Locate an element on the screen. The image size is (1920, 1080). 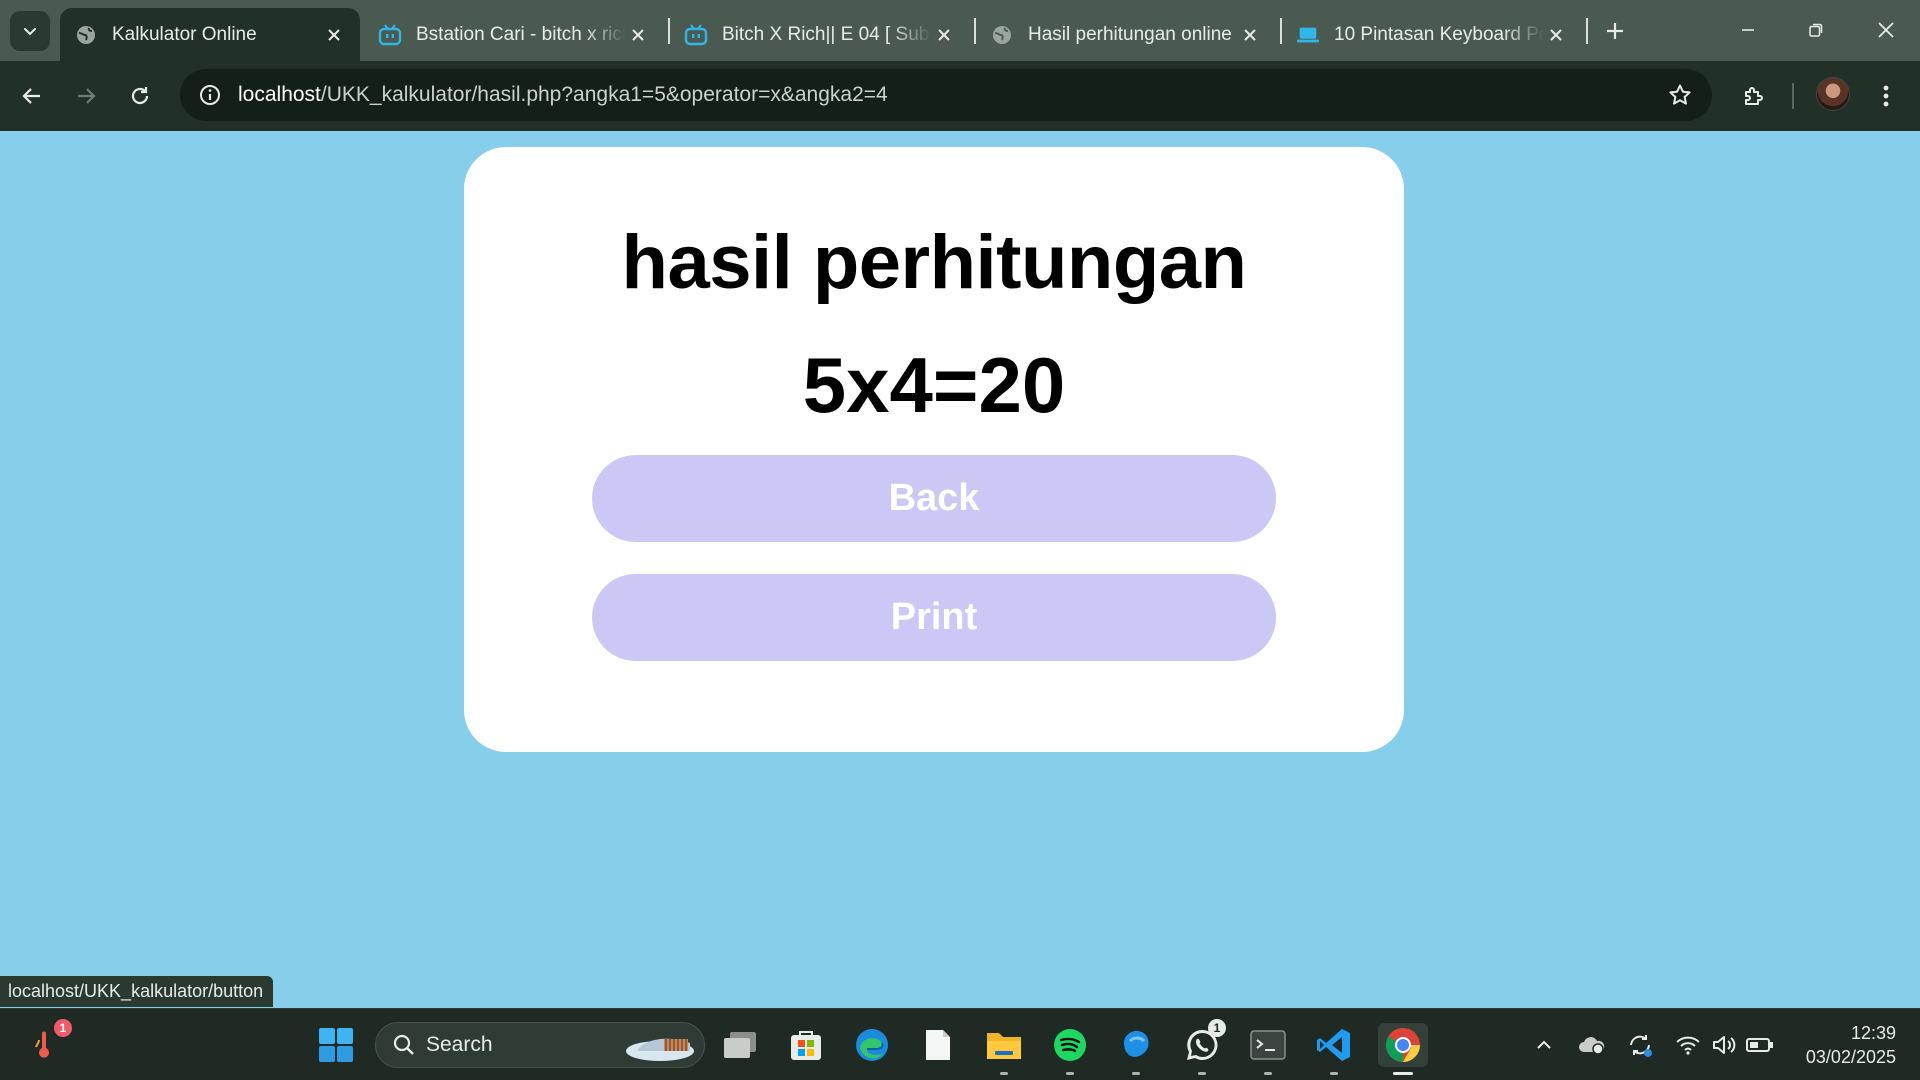
extensions-button is located at coordinates (1754, 96).